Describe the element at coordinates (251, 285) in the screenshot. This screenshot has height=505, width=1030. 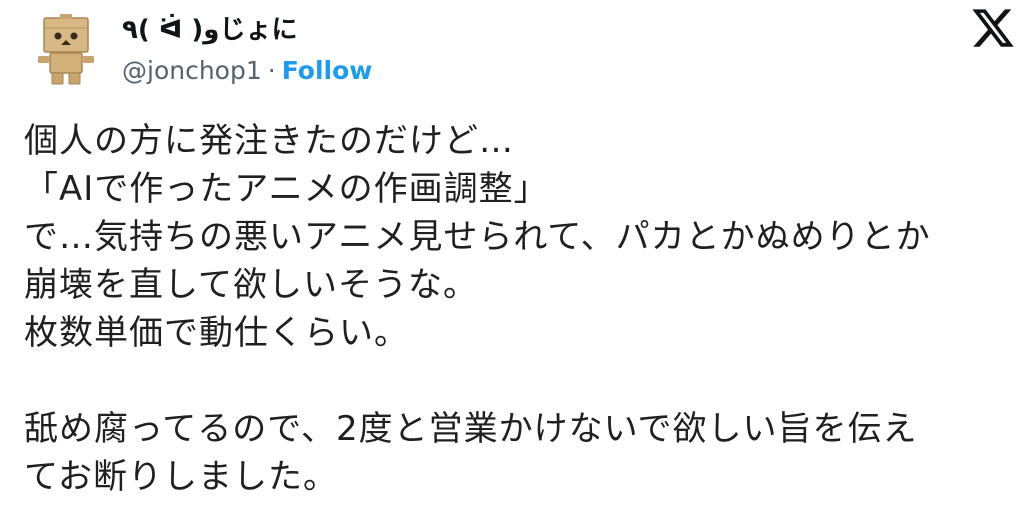
I see `tweet-line: 崩壊を直して欲しいそうな。` at that location.